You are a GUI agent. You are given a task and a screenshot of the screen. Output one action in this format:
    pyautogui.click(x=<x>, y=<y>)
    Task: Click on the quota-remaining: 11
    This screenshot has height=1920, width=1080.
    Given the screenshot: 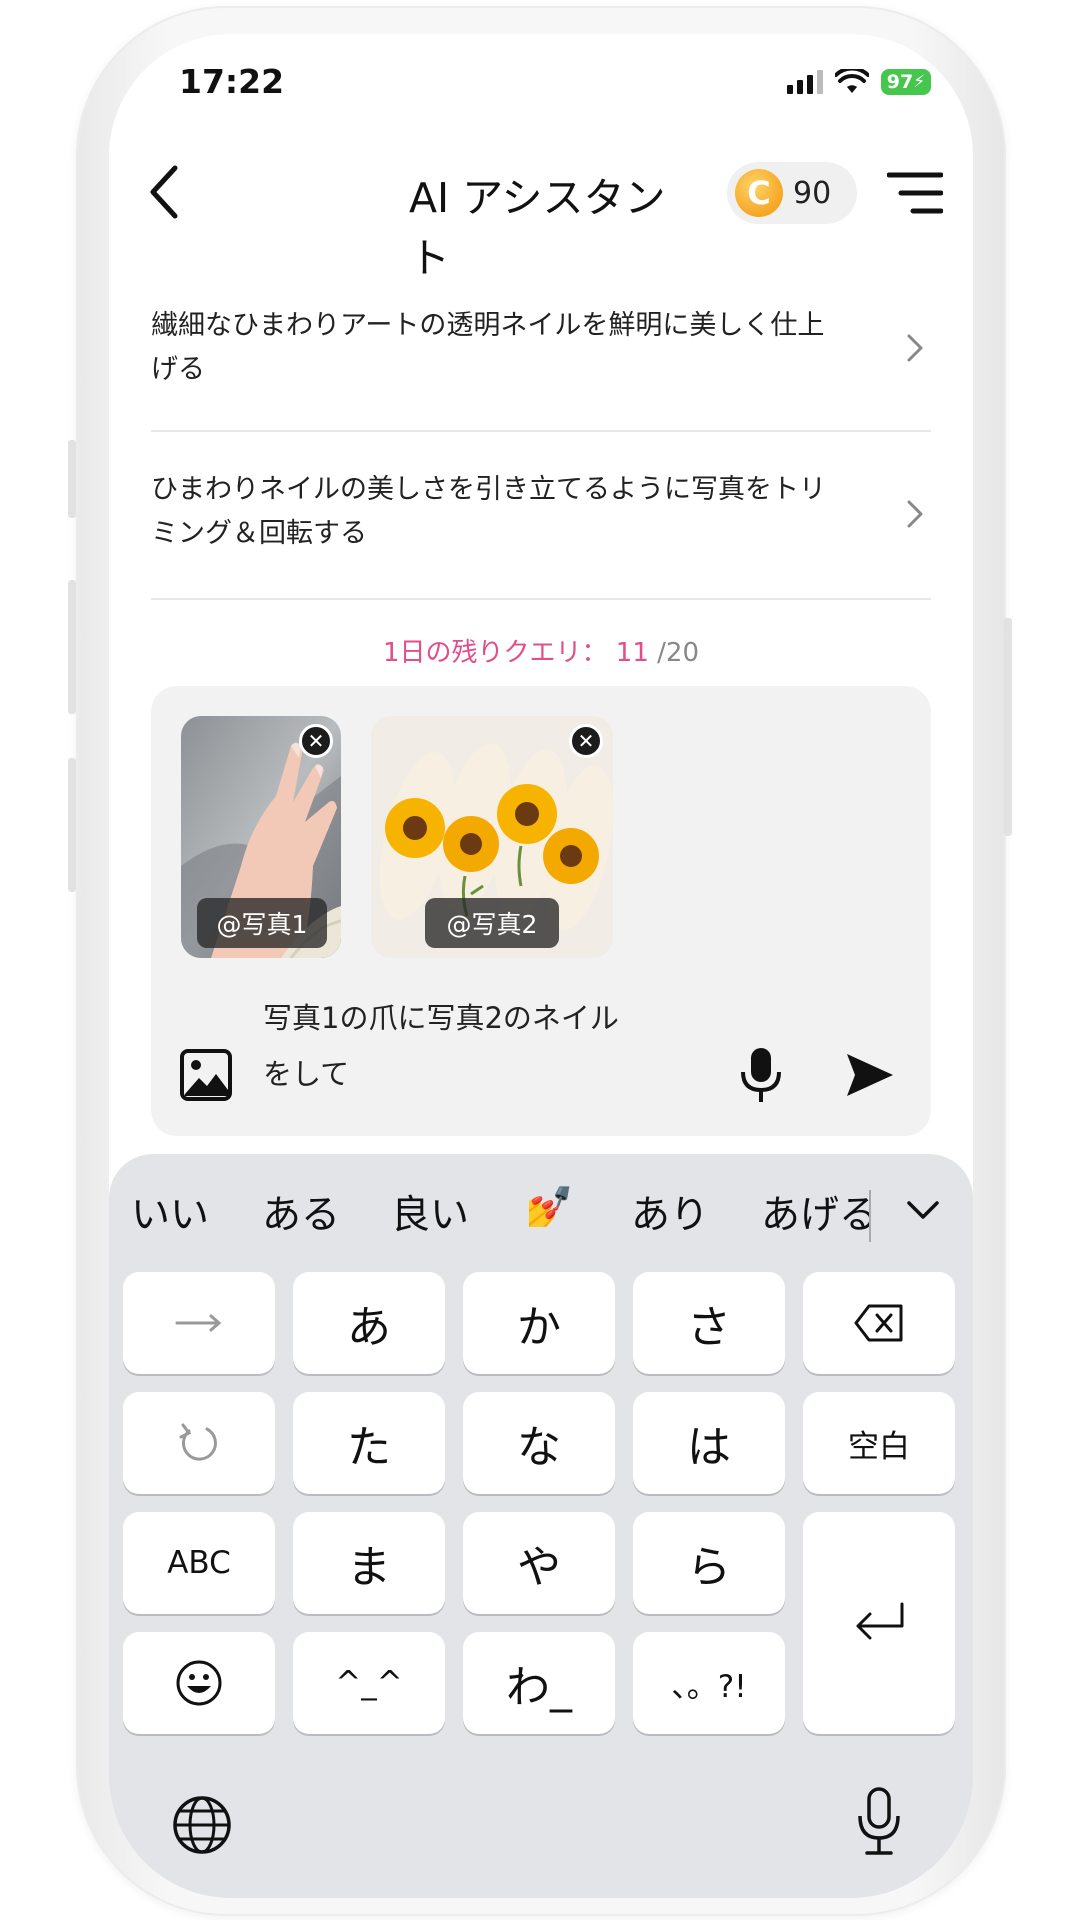 What is the action you would take?
    pyautogui.click(x=632, y=653)
    